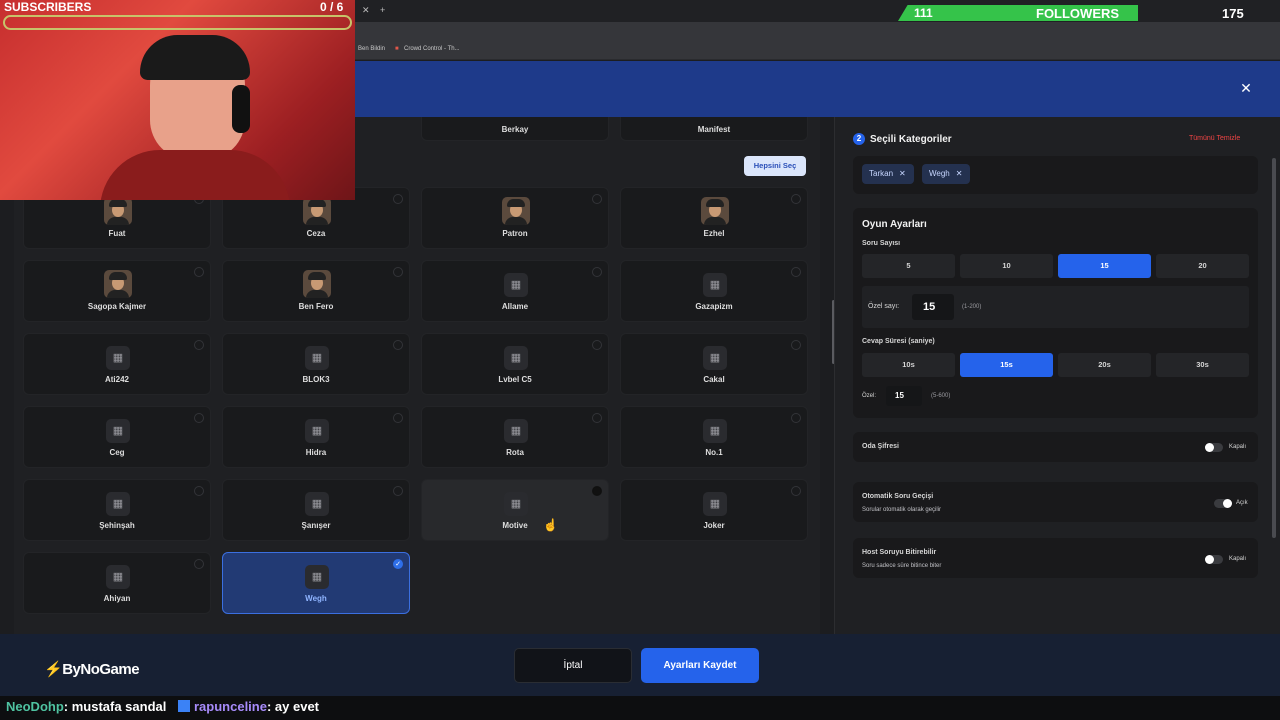  I want to click on category-card: ▦ Şehinşah, so click(117, 510).